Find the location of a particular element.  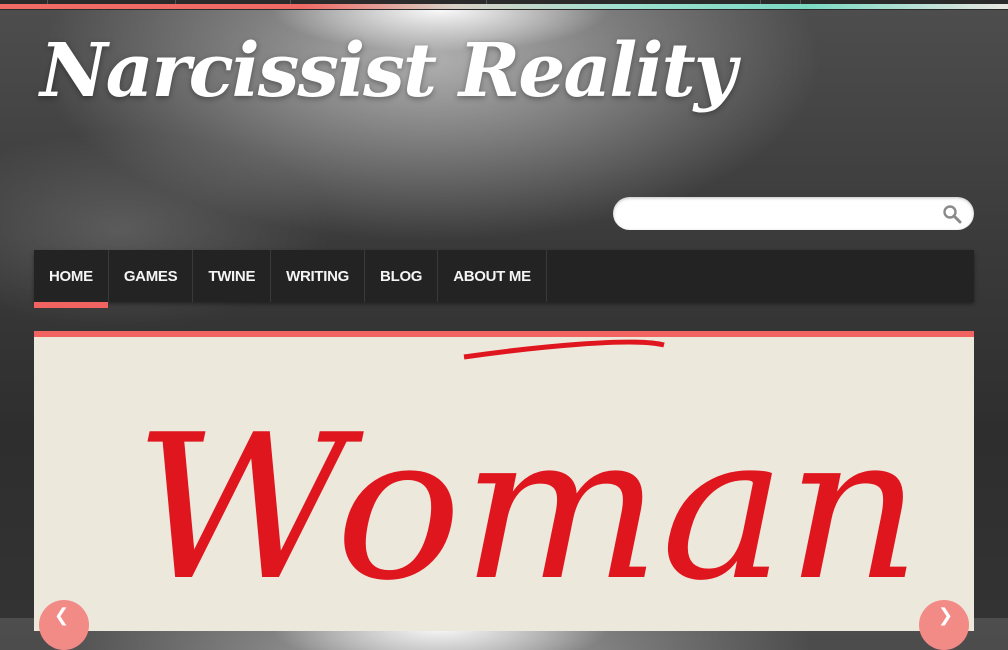

slider-next-button: ❯ is located at coordinates (944, 625).